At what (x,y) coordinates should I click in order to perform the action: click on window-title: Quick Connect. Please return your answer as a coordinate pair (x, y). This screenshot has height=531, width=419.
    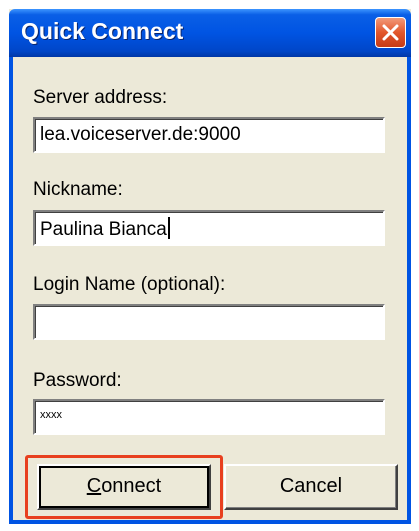
    Looking at the image, I should click on (102, 31).